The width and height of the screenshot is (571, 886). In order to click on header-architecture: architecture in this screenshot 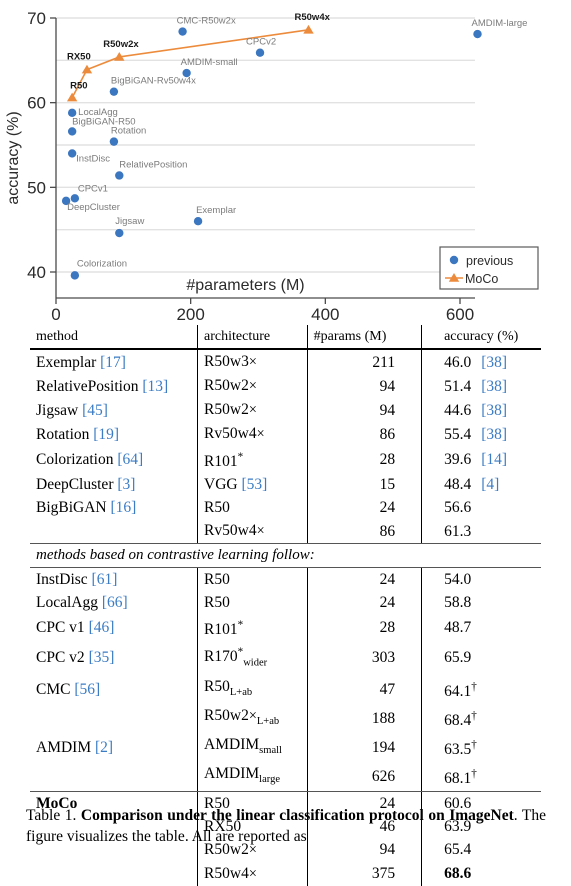, I will do `click(252, 337)`.